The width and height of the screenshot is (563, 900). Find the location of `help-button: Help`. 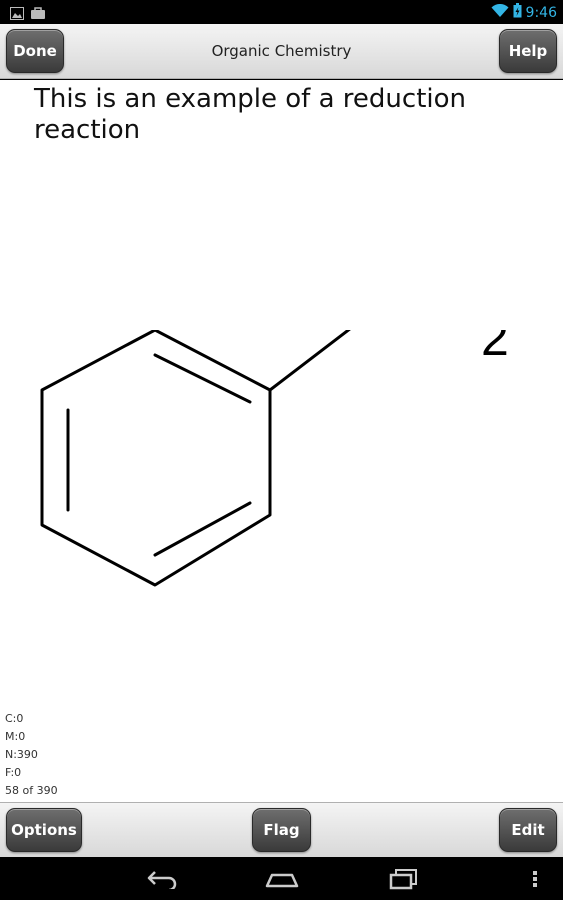

help-button: Help is located at coordinates (528, 51).